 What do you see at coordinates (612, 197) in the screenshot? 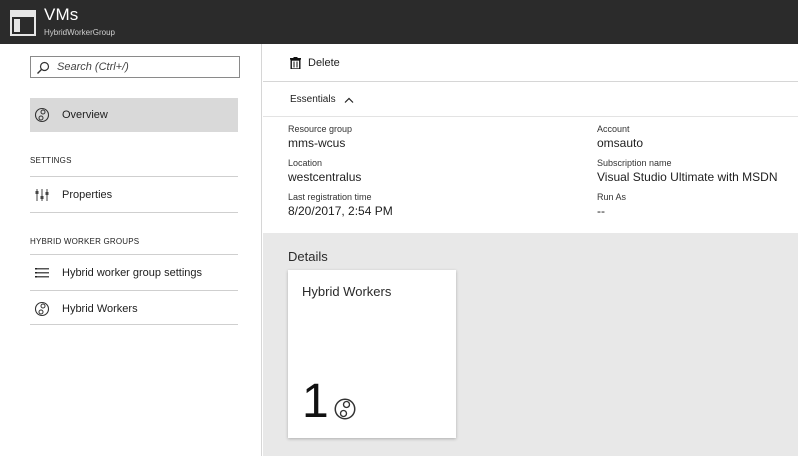
I see `run-as-label: Run As` at bounding box center [612, 197].